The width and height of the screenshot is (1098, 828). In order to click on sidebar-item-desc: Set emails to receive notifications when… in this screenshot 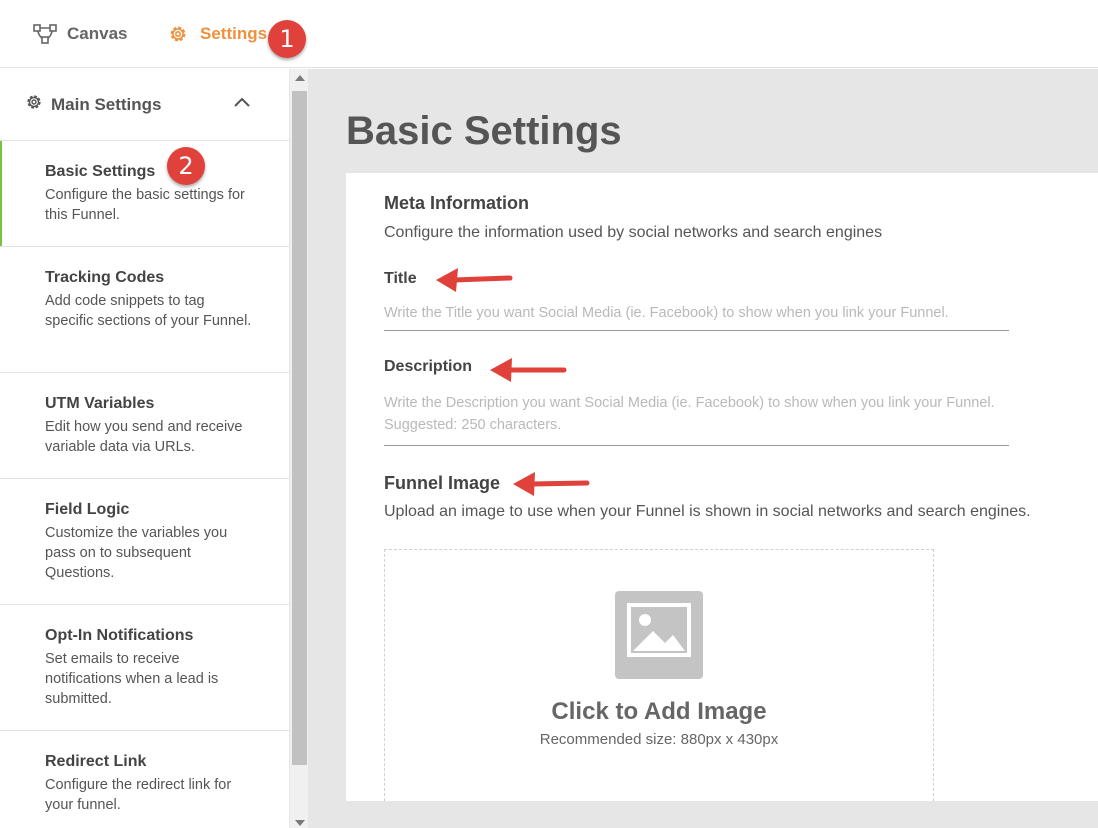, I will do `click(132, 679)`.